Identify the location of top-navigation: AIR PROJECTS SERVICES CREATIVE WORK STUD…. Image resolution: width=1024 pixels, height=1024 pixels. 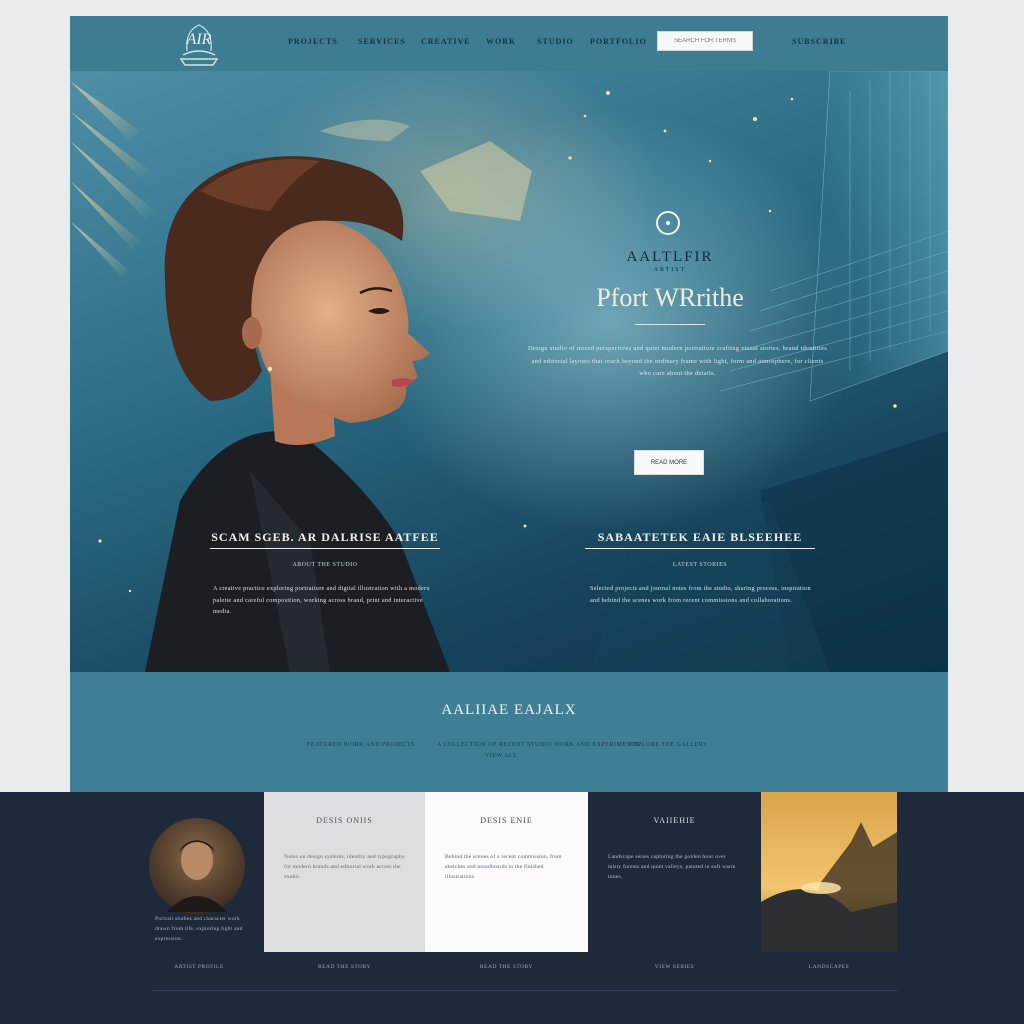
(509, 43).